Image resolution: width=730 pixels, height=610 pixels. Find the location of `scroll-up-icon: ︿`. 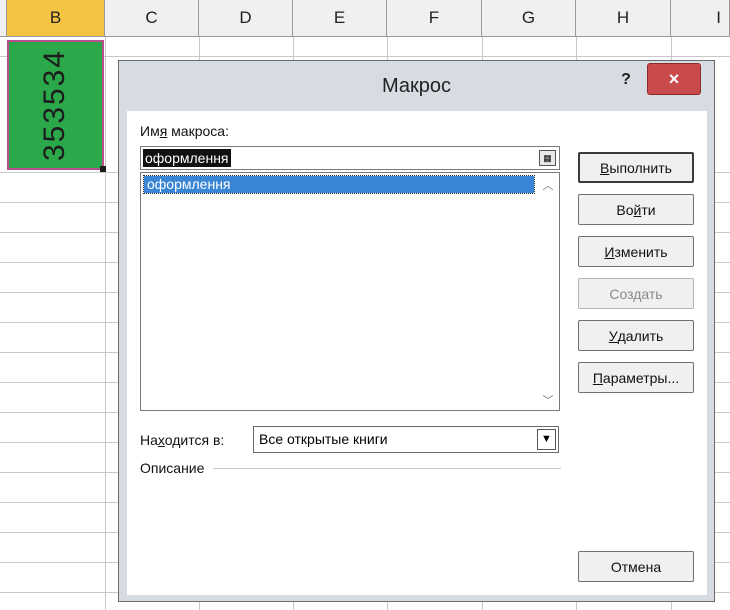

scroll-up-icon: ︿ is located at coordinates (548, 184).